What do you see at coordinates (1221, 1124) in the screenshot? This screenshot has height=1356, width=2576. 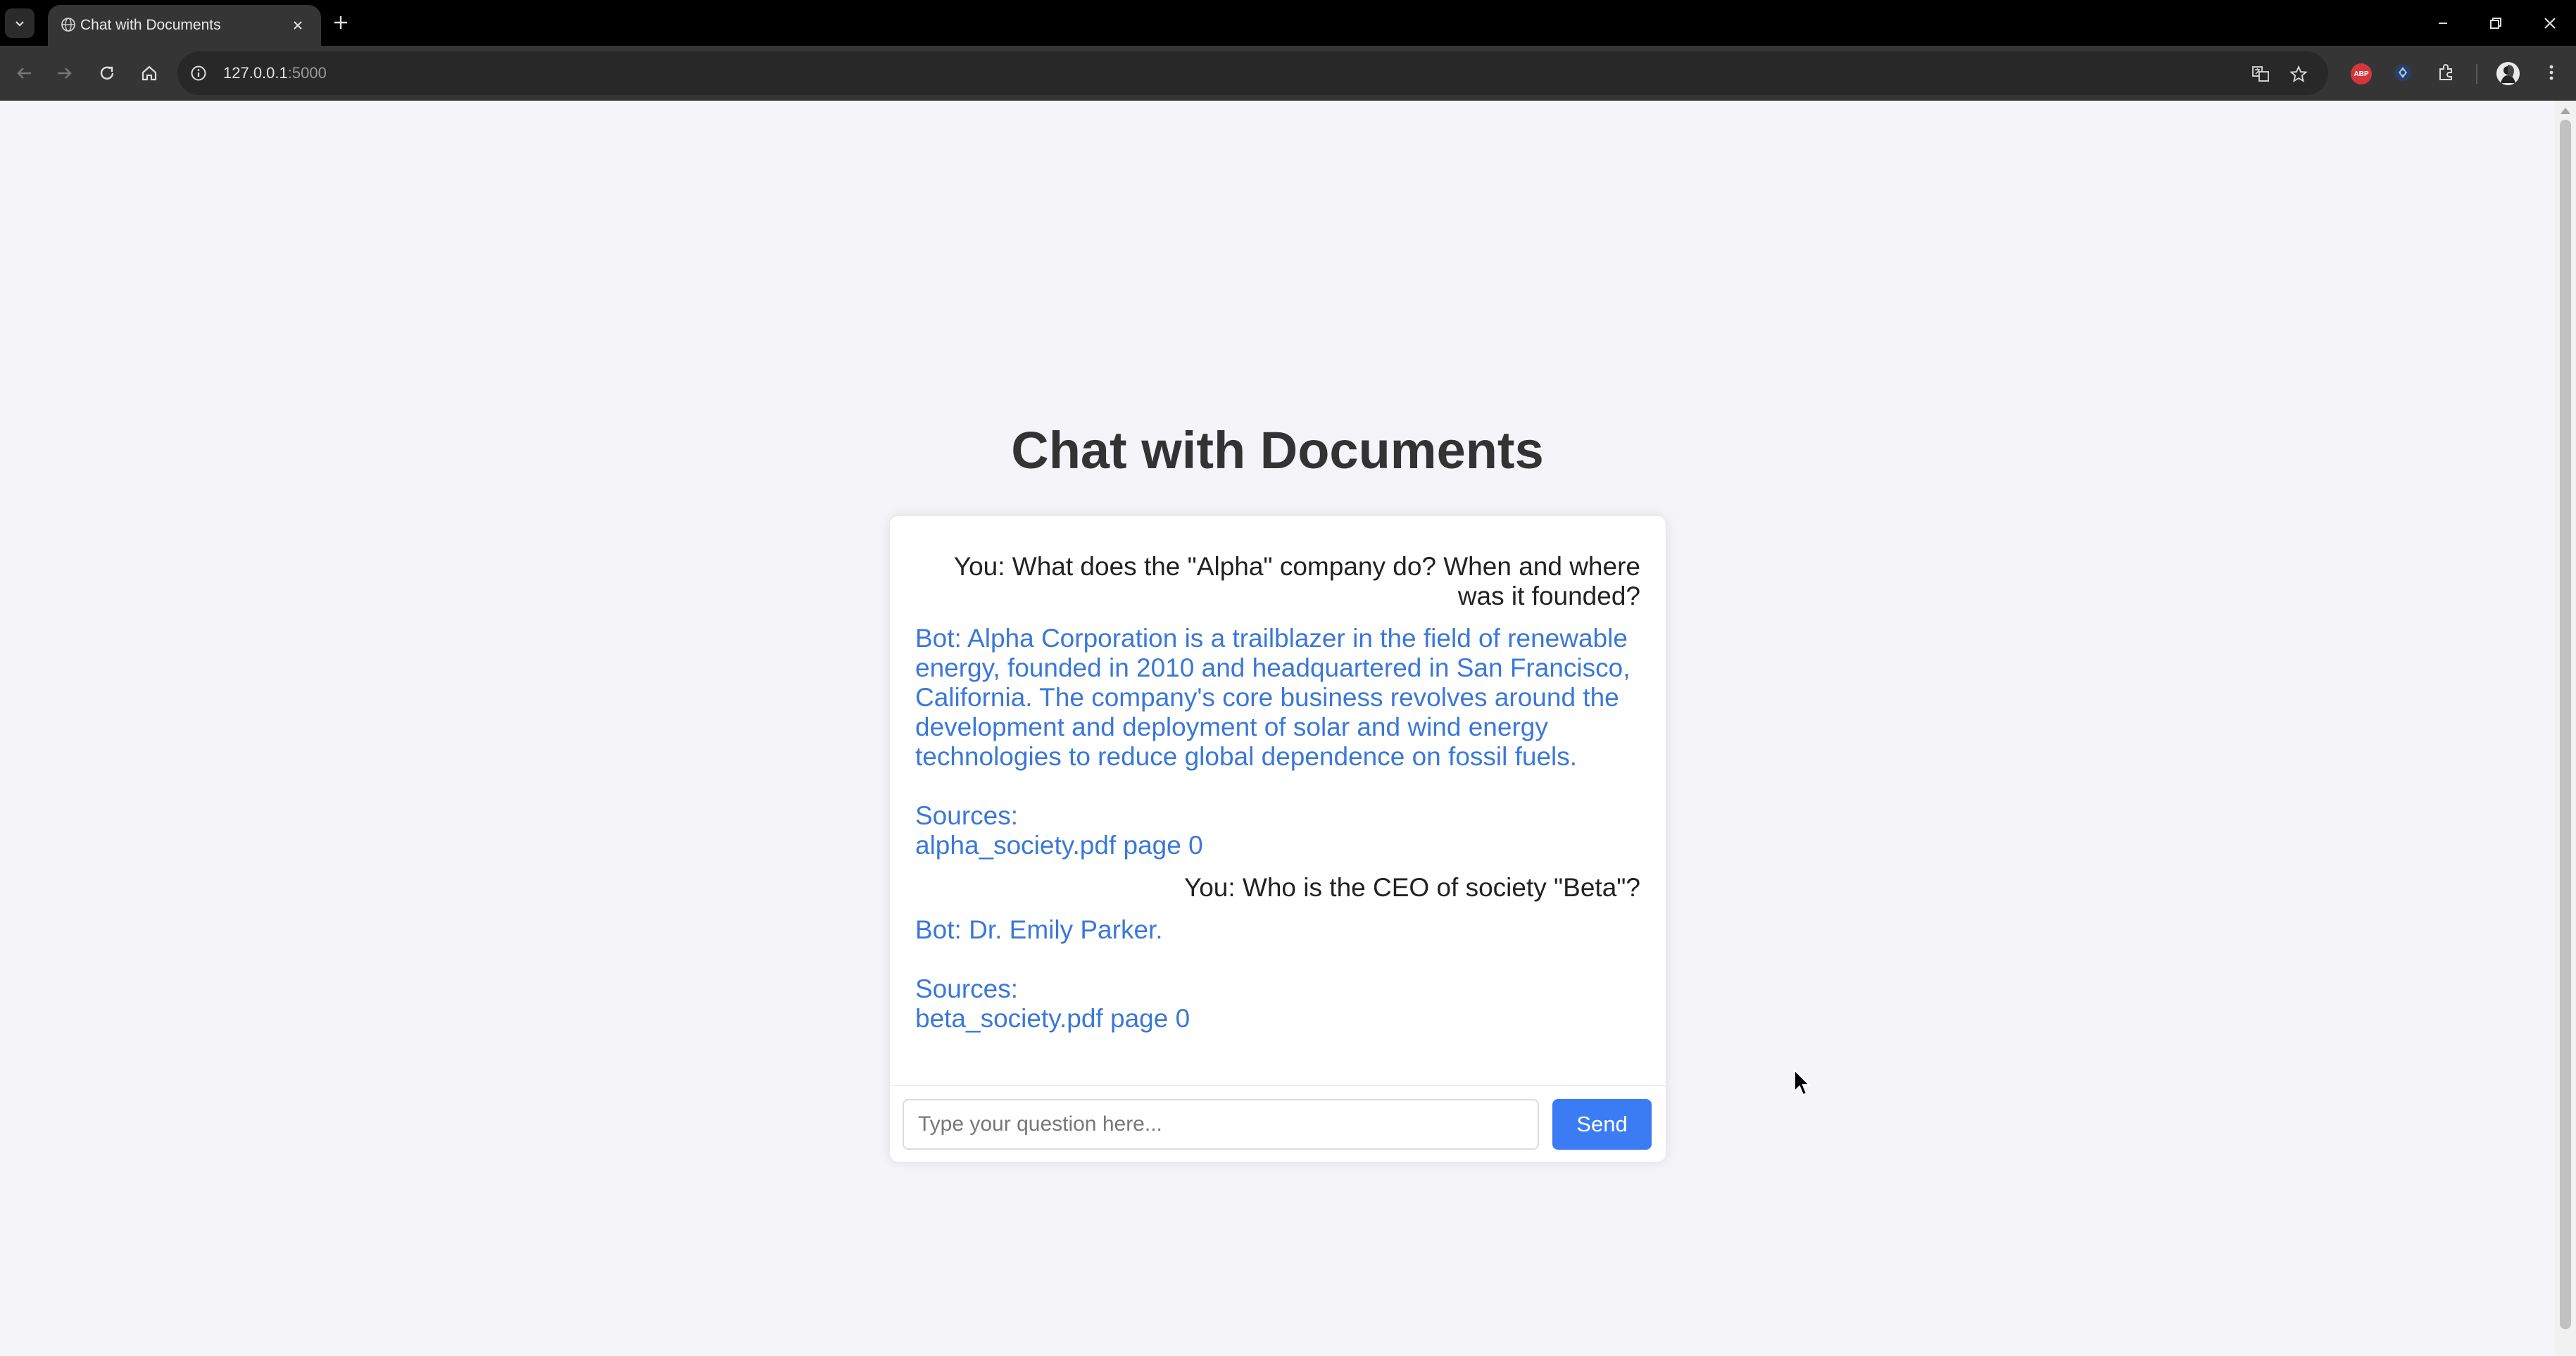 I see `question-input` at bounding box center [1221, 1124].